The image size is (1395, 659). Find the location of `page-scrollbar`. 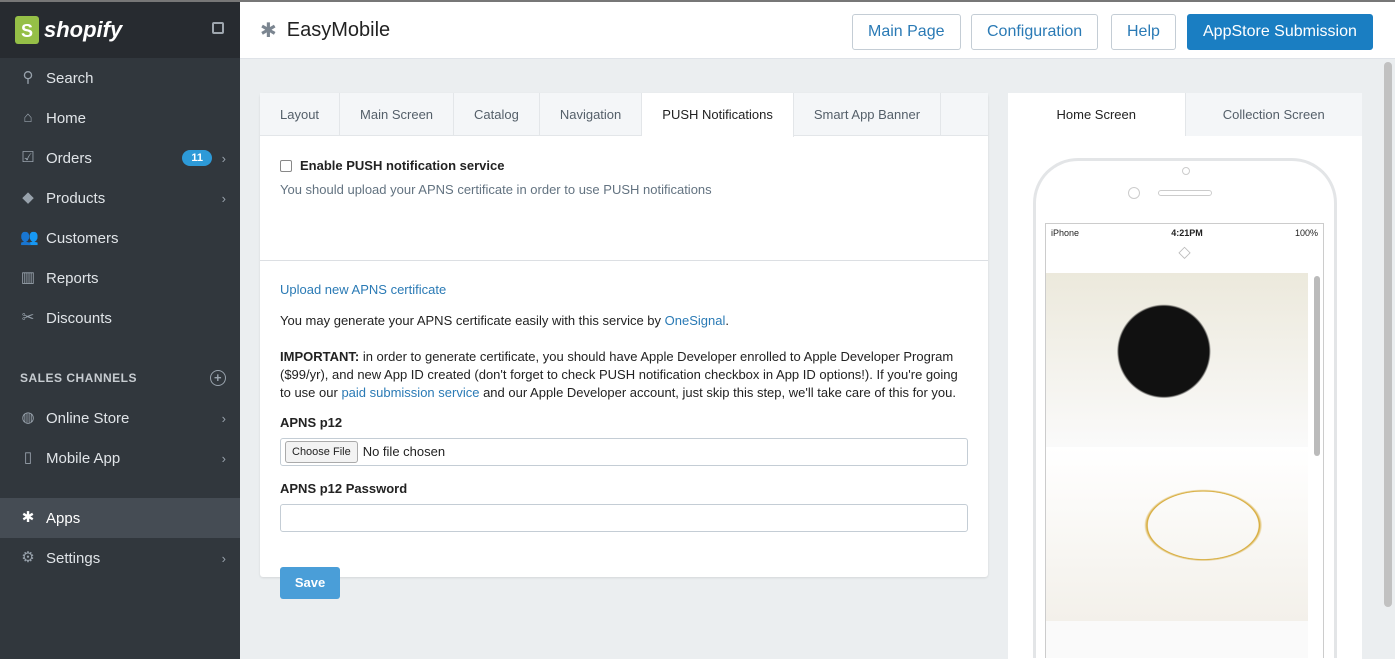

page-scrollbar is located at coordinates (1388, 334).